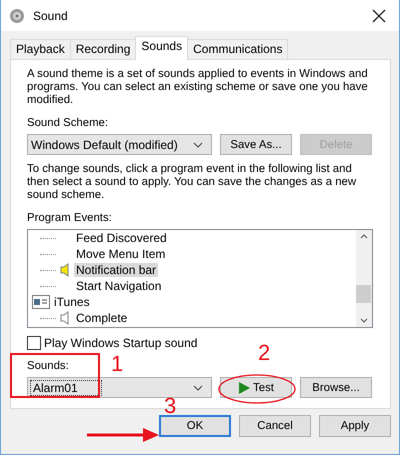 The height and width of the screenshot is (455, 400). What do you see at coordinates (72, 302) in the screenshot?
I see `event-group: iTunes` at bounding box center [72, 302].